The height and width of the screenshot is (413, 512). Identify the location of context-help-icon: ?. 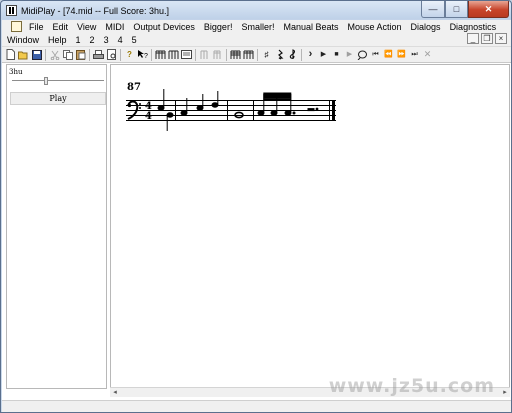
(142, 54).